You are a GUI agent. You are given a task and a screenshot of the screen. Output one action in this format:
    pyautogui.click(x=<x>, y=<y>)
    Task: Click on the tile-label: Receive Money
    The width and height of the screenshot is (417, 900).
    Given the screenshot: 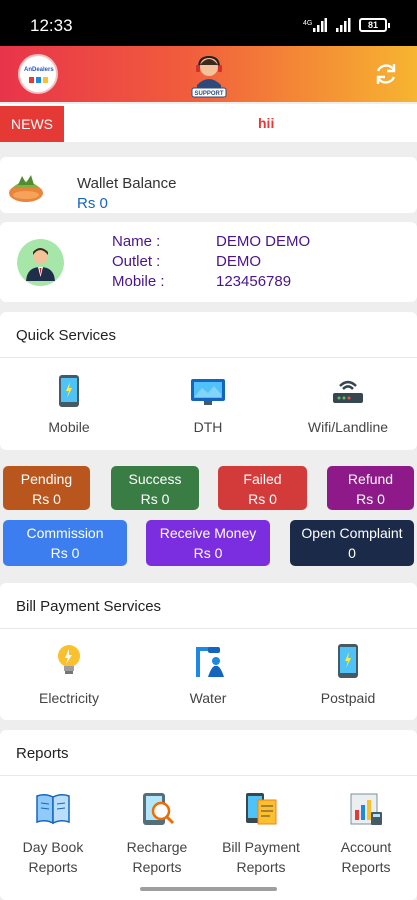 What is the action you would take?
    pyautogui.click(x=208, y=533)
    